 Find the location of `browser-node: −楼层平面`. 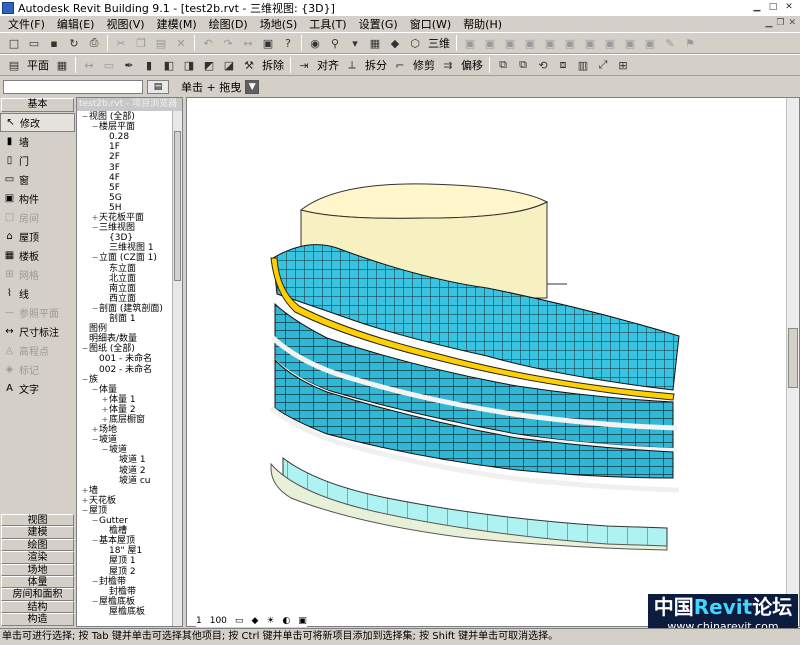

browser-node: −楼层平面 is located at coordinates (113, 127).